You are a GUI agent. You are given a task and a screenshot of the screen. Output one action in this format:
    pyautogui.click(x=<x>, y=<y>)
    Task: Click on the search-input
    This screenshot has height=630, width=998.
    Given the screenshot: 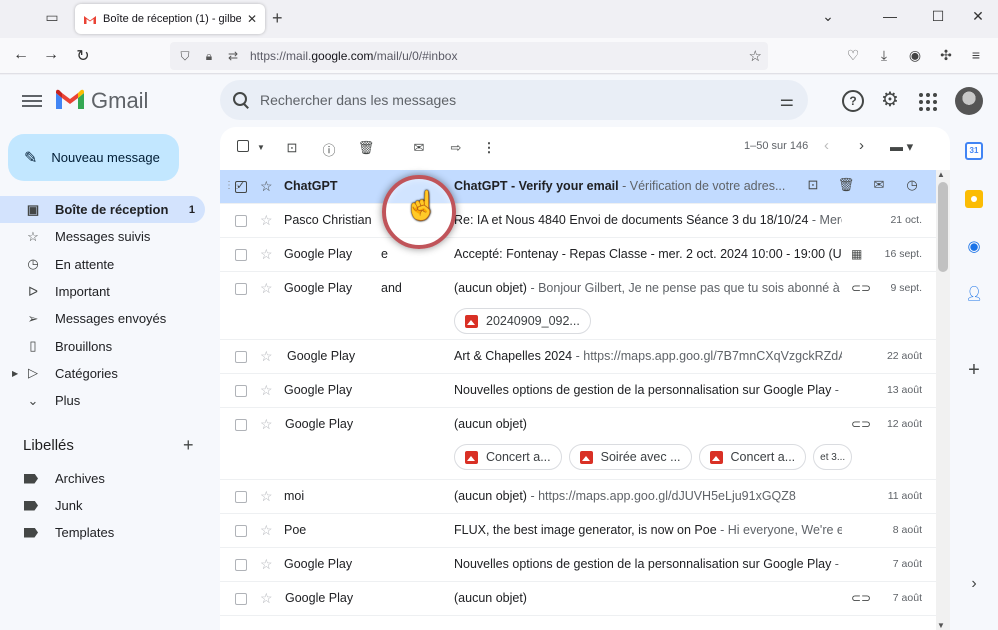 What is the action you would take?
    pyautogui.click(x=500, y=100)
    